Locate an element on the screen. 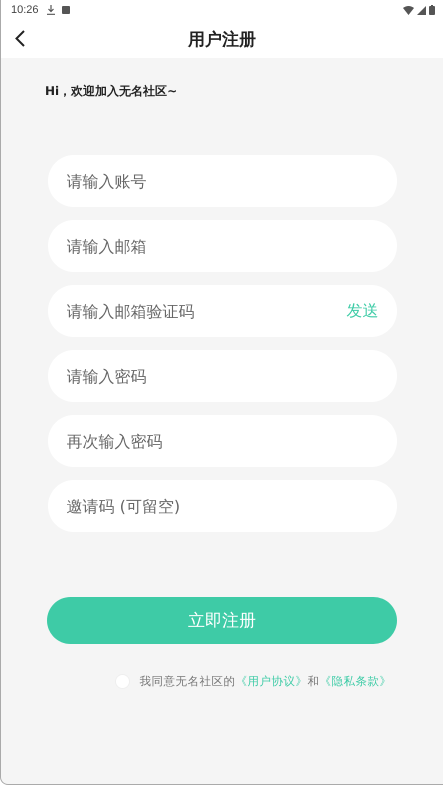 Image resolution: width=443 pixels, height=787 pixels. register-button: 立即注册 is located at coordinates (222, 620).